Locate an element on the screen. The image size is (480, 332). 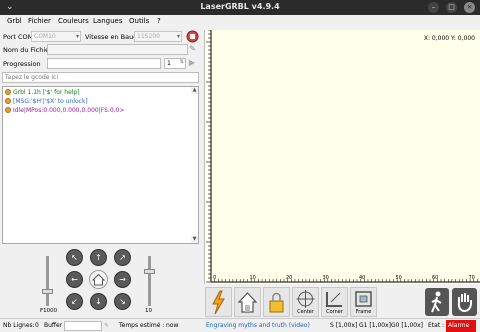
corner-label: Corner is located at coordinates (334, 312).